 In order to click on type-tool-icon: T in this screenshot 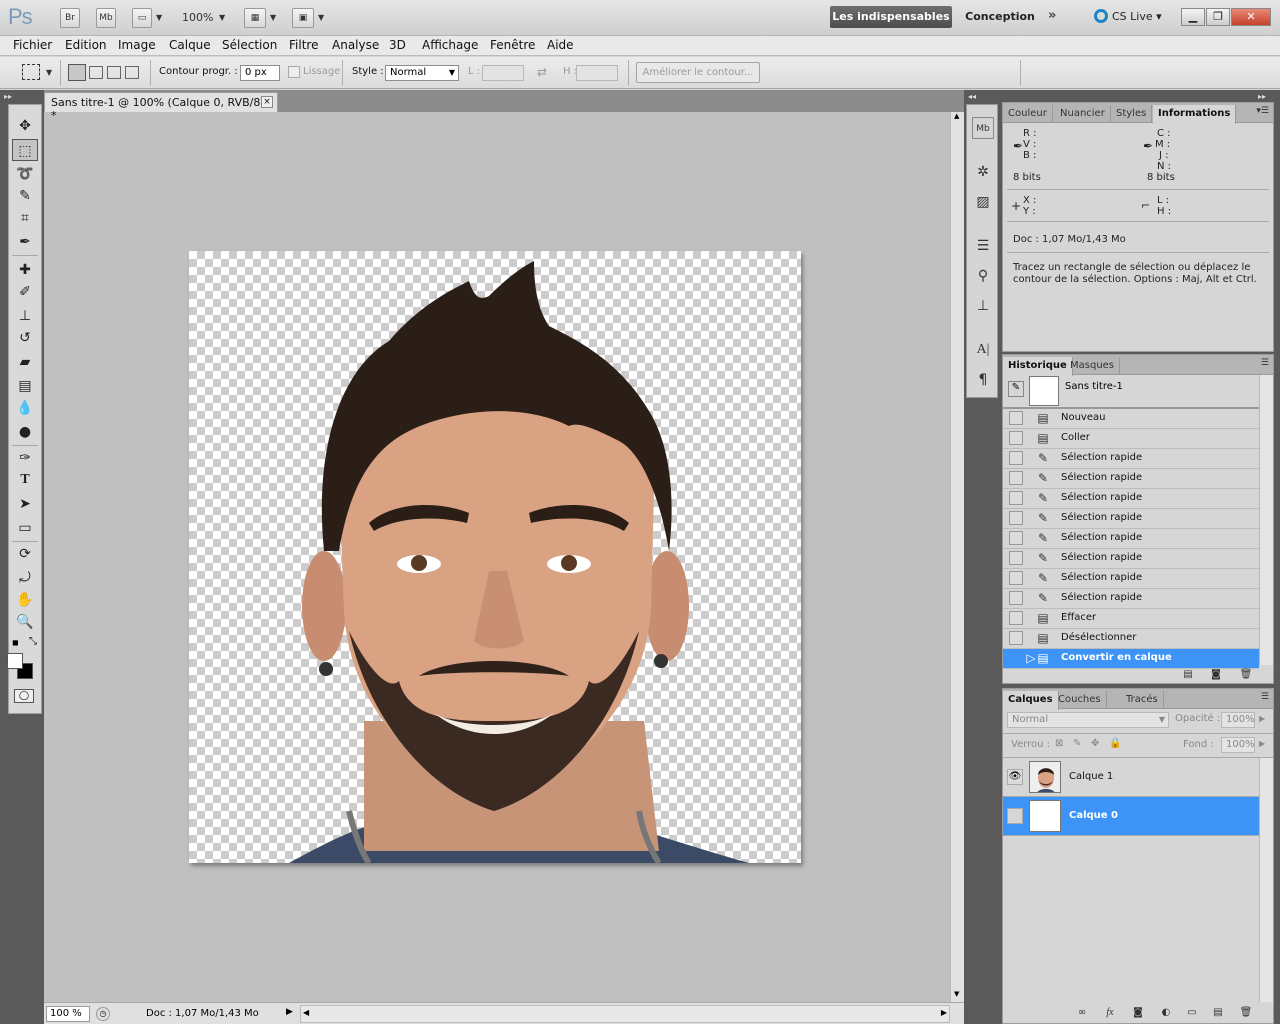, I will do `click(25, 480)`.